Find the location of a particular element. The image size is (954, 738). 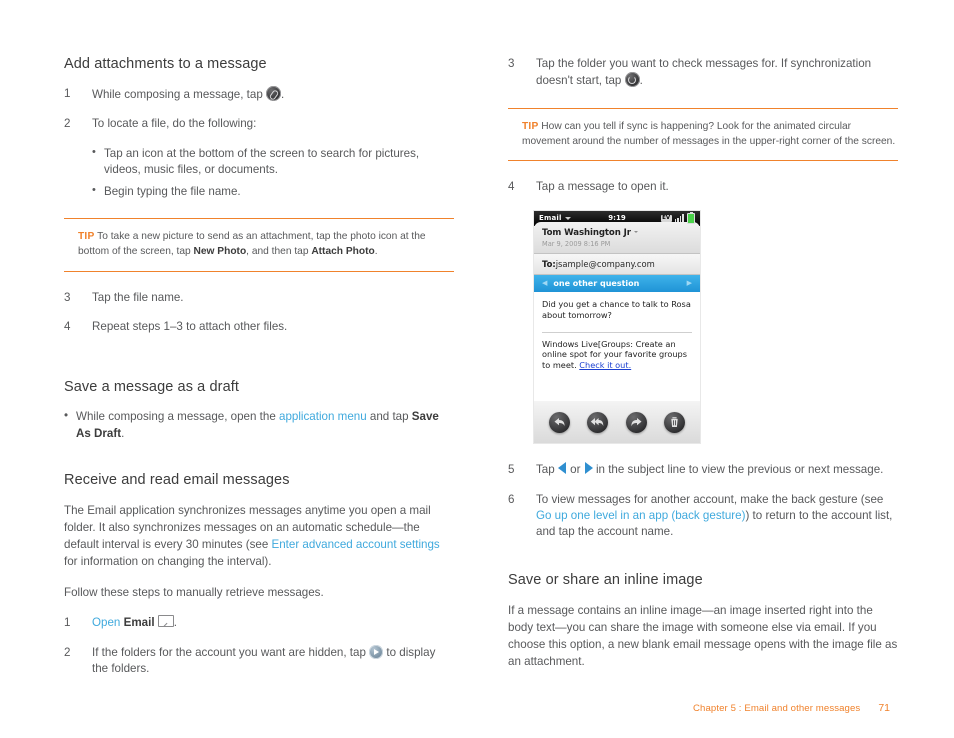

link-advanced-account-settings: Enter advanced account settings is located at coordinates (356, 544).